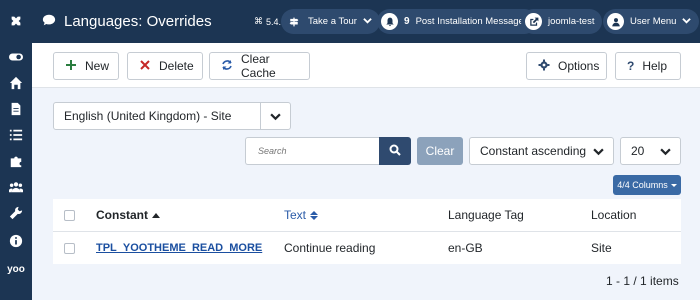  Describe the element at coordinates (16, 241) in the screenshot. I see `info-icon` at that location.